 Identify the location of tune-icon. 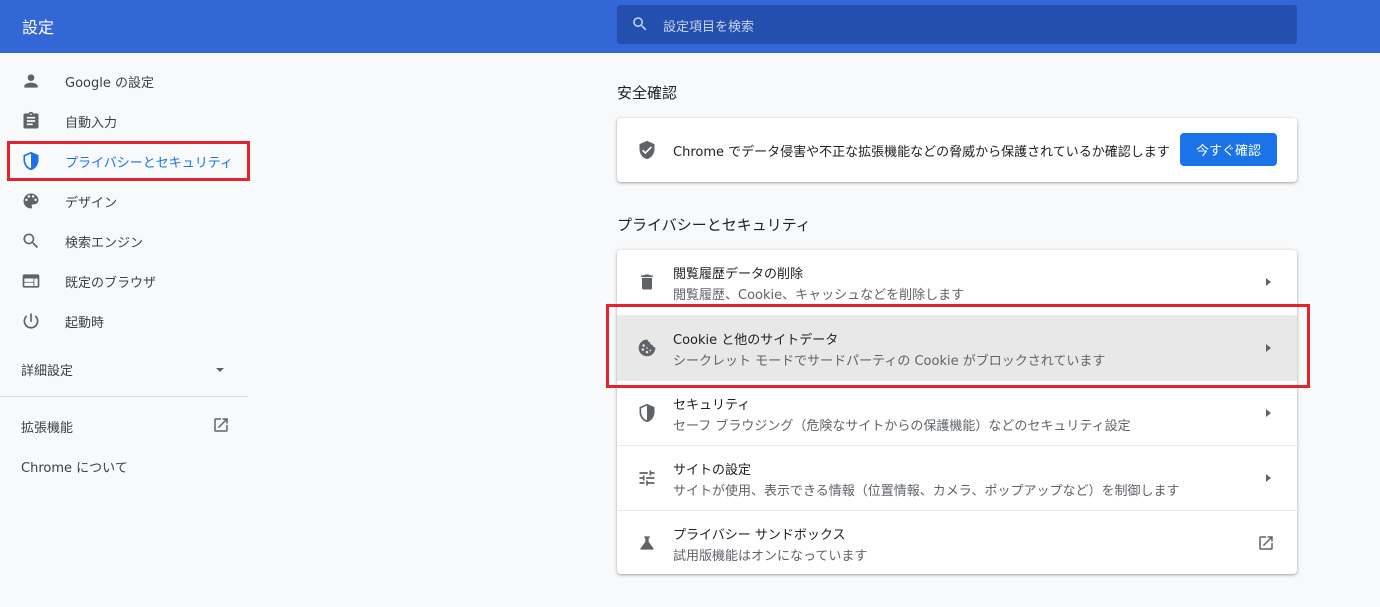
(647, 478).